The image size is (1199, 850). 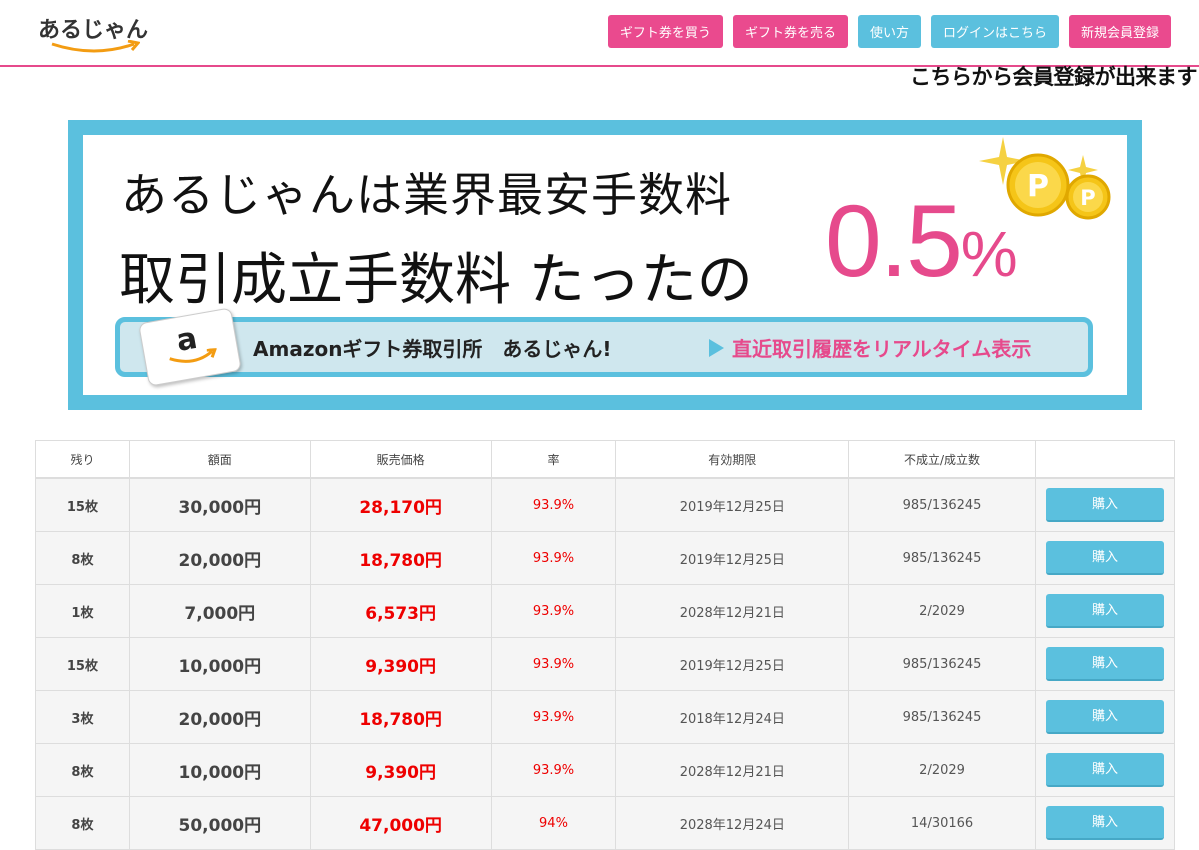 I want to click on cell-face-value: 7,000円, so click(x=219, y=611).